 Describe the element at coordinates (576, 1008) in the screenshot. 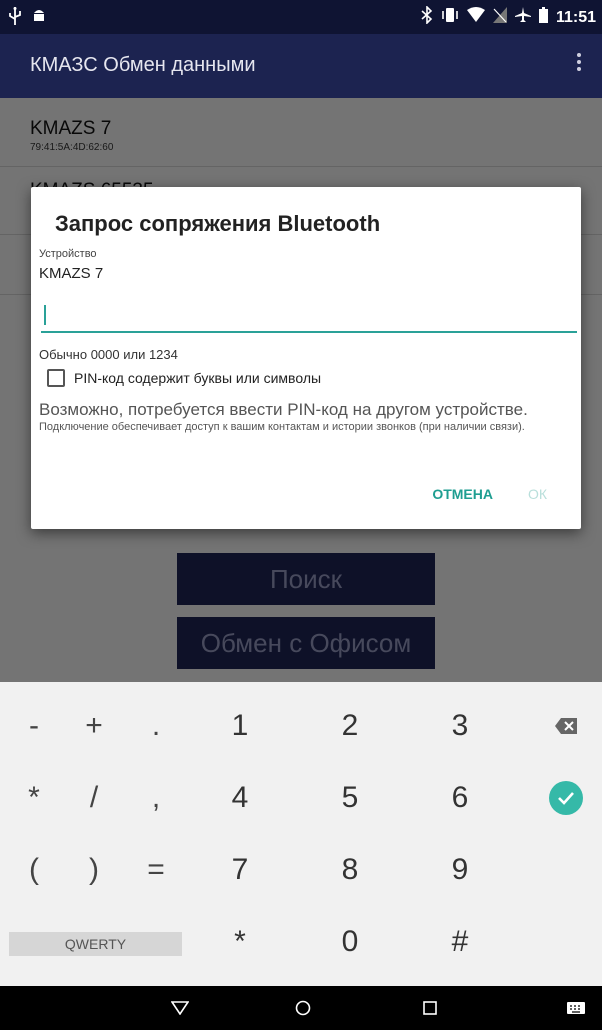

I see `keyboard-icon` at that location.